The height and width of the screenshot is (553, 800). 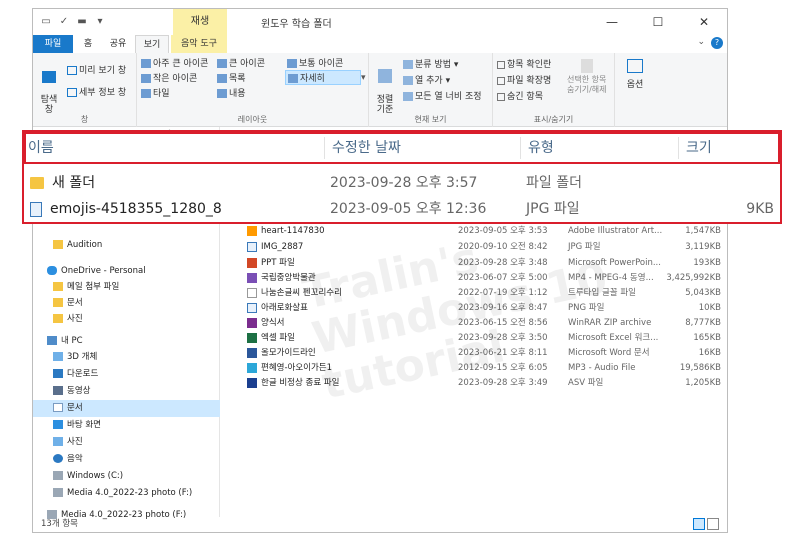 What do you see at coordinates (79, 391) in the screenshot?
I see `nav-item-label: 동영상` at bounding box center [79, 391].